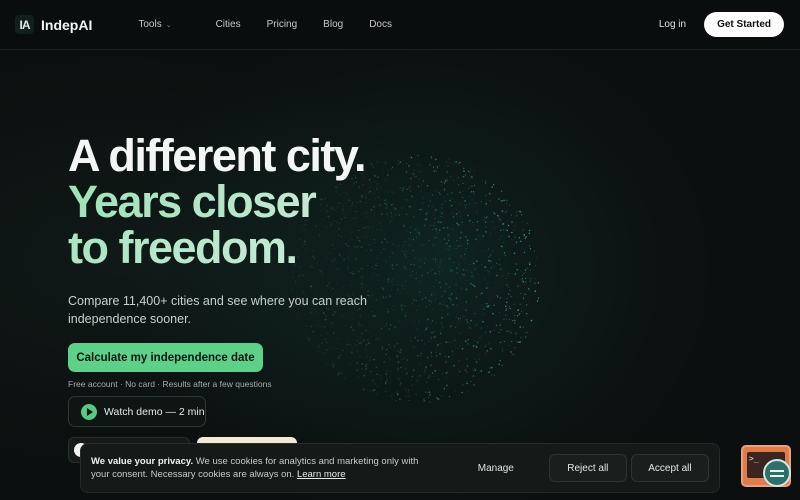 This screenshot has height=500, width=800. I want to click on nav-tools-label: Tools, so click(150, 24).